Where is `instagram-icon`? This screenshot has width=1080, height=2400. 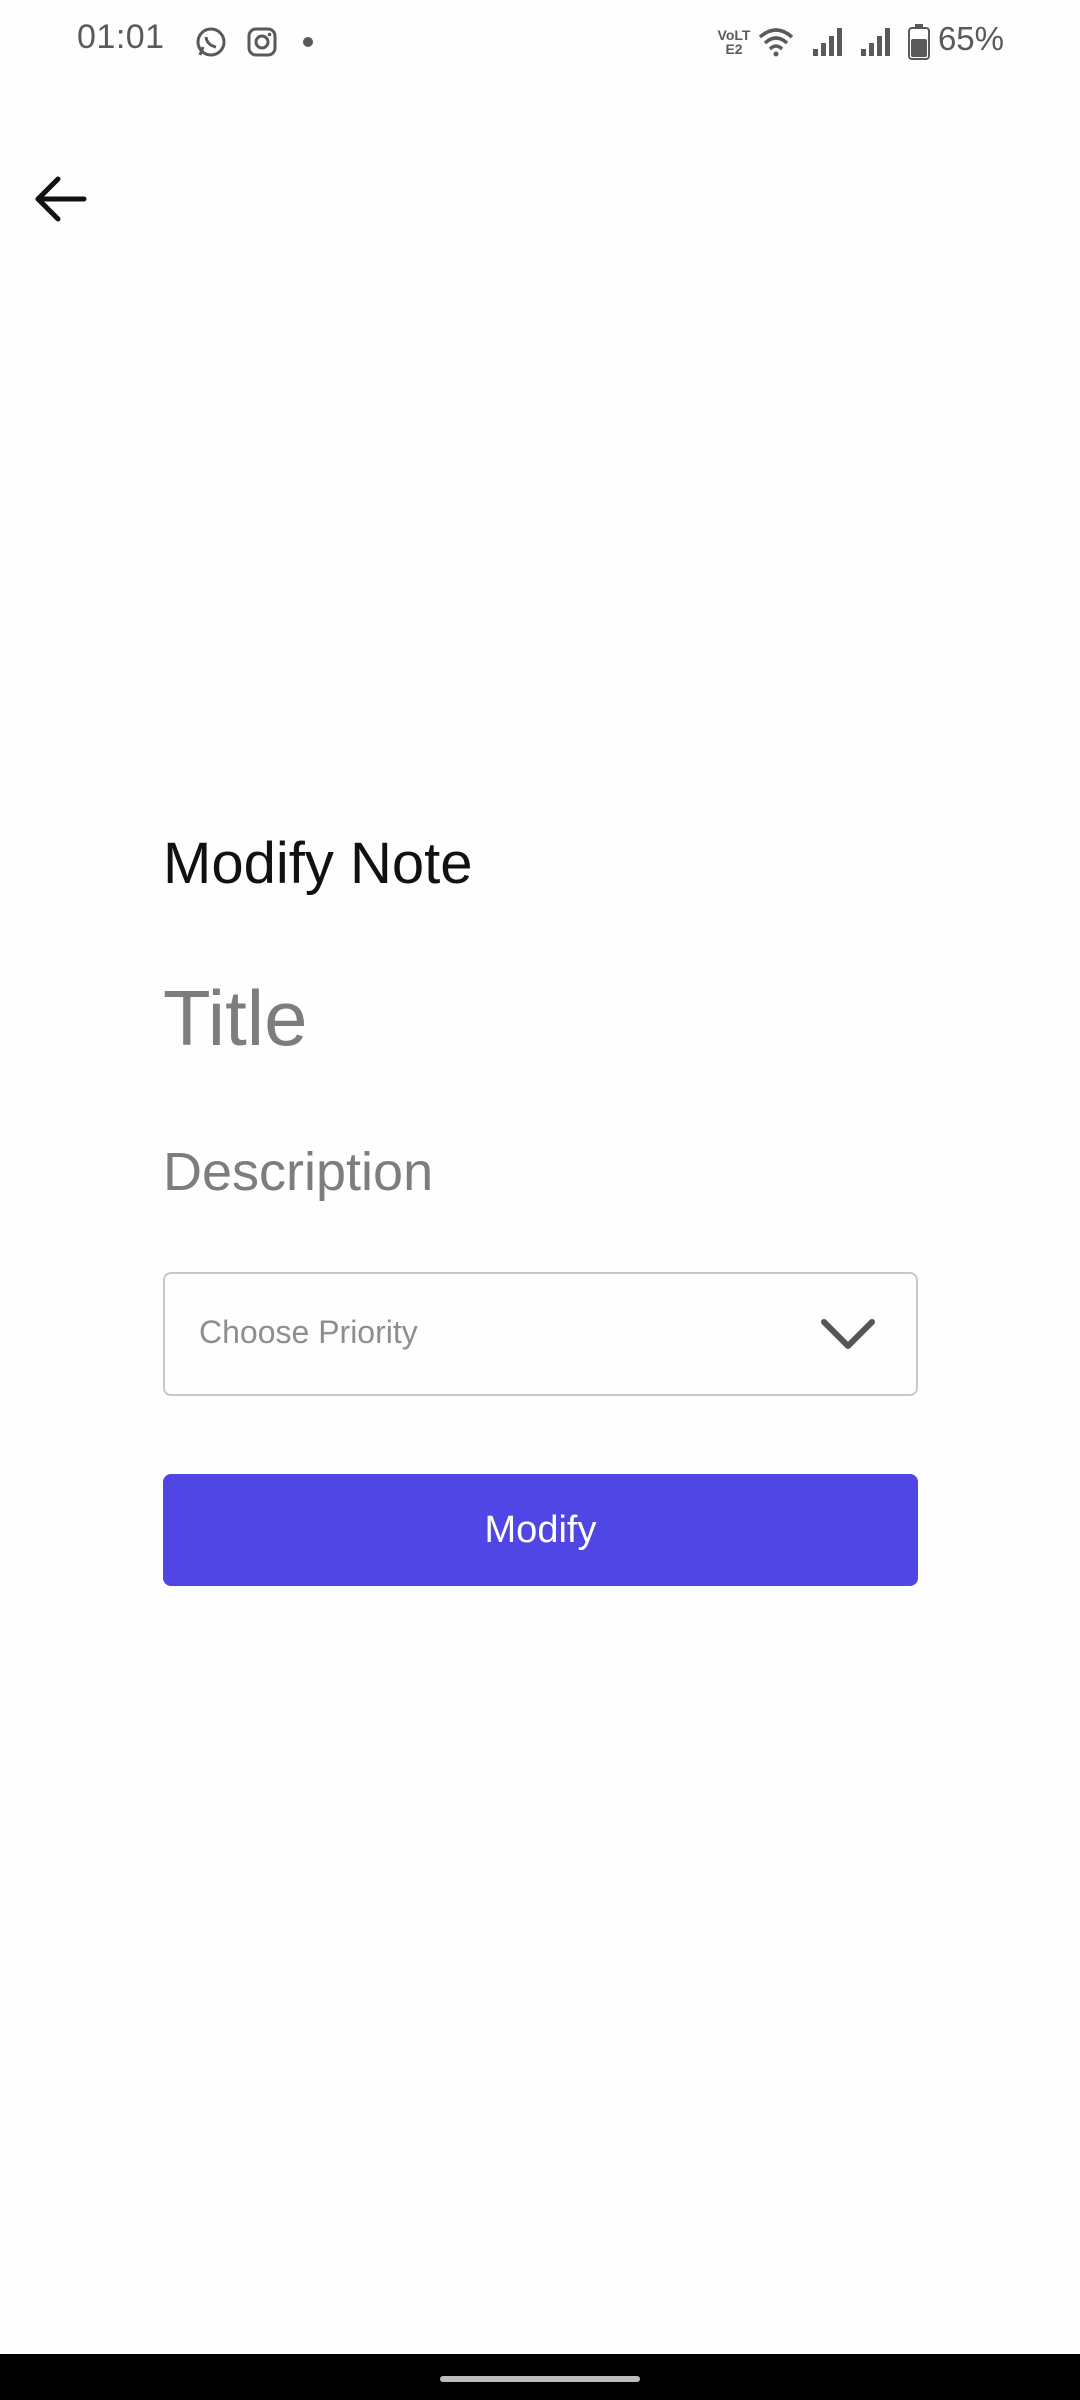
instagram-icon is located at coordinates (262, 42).